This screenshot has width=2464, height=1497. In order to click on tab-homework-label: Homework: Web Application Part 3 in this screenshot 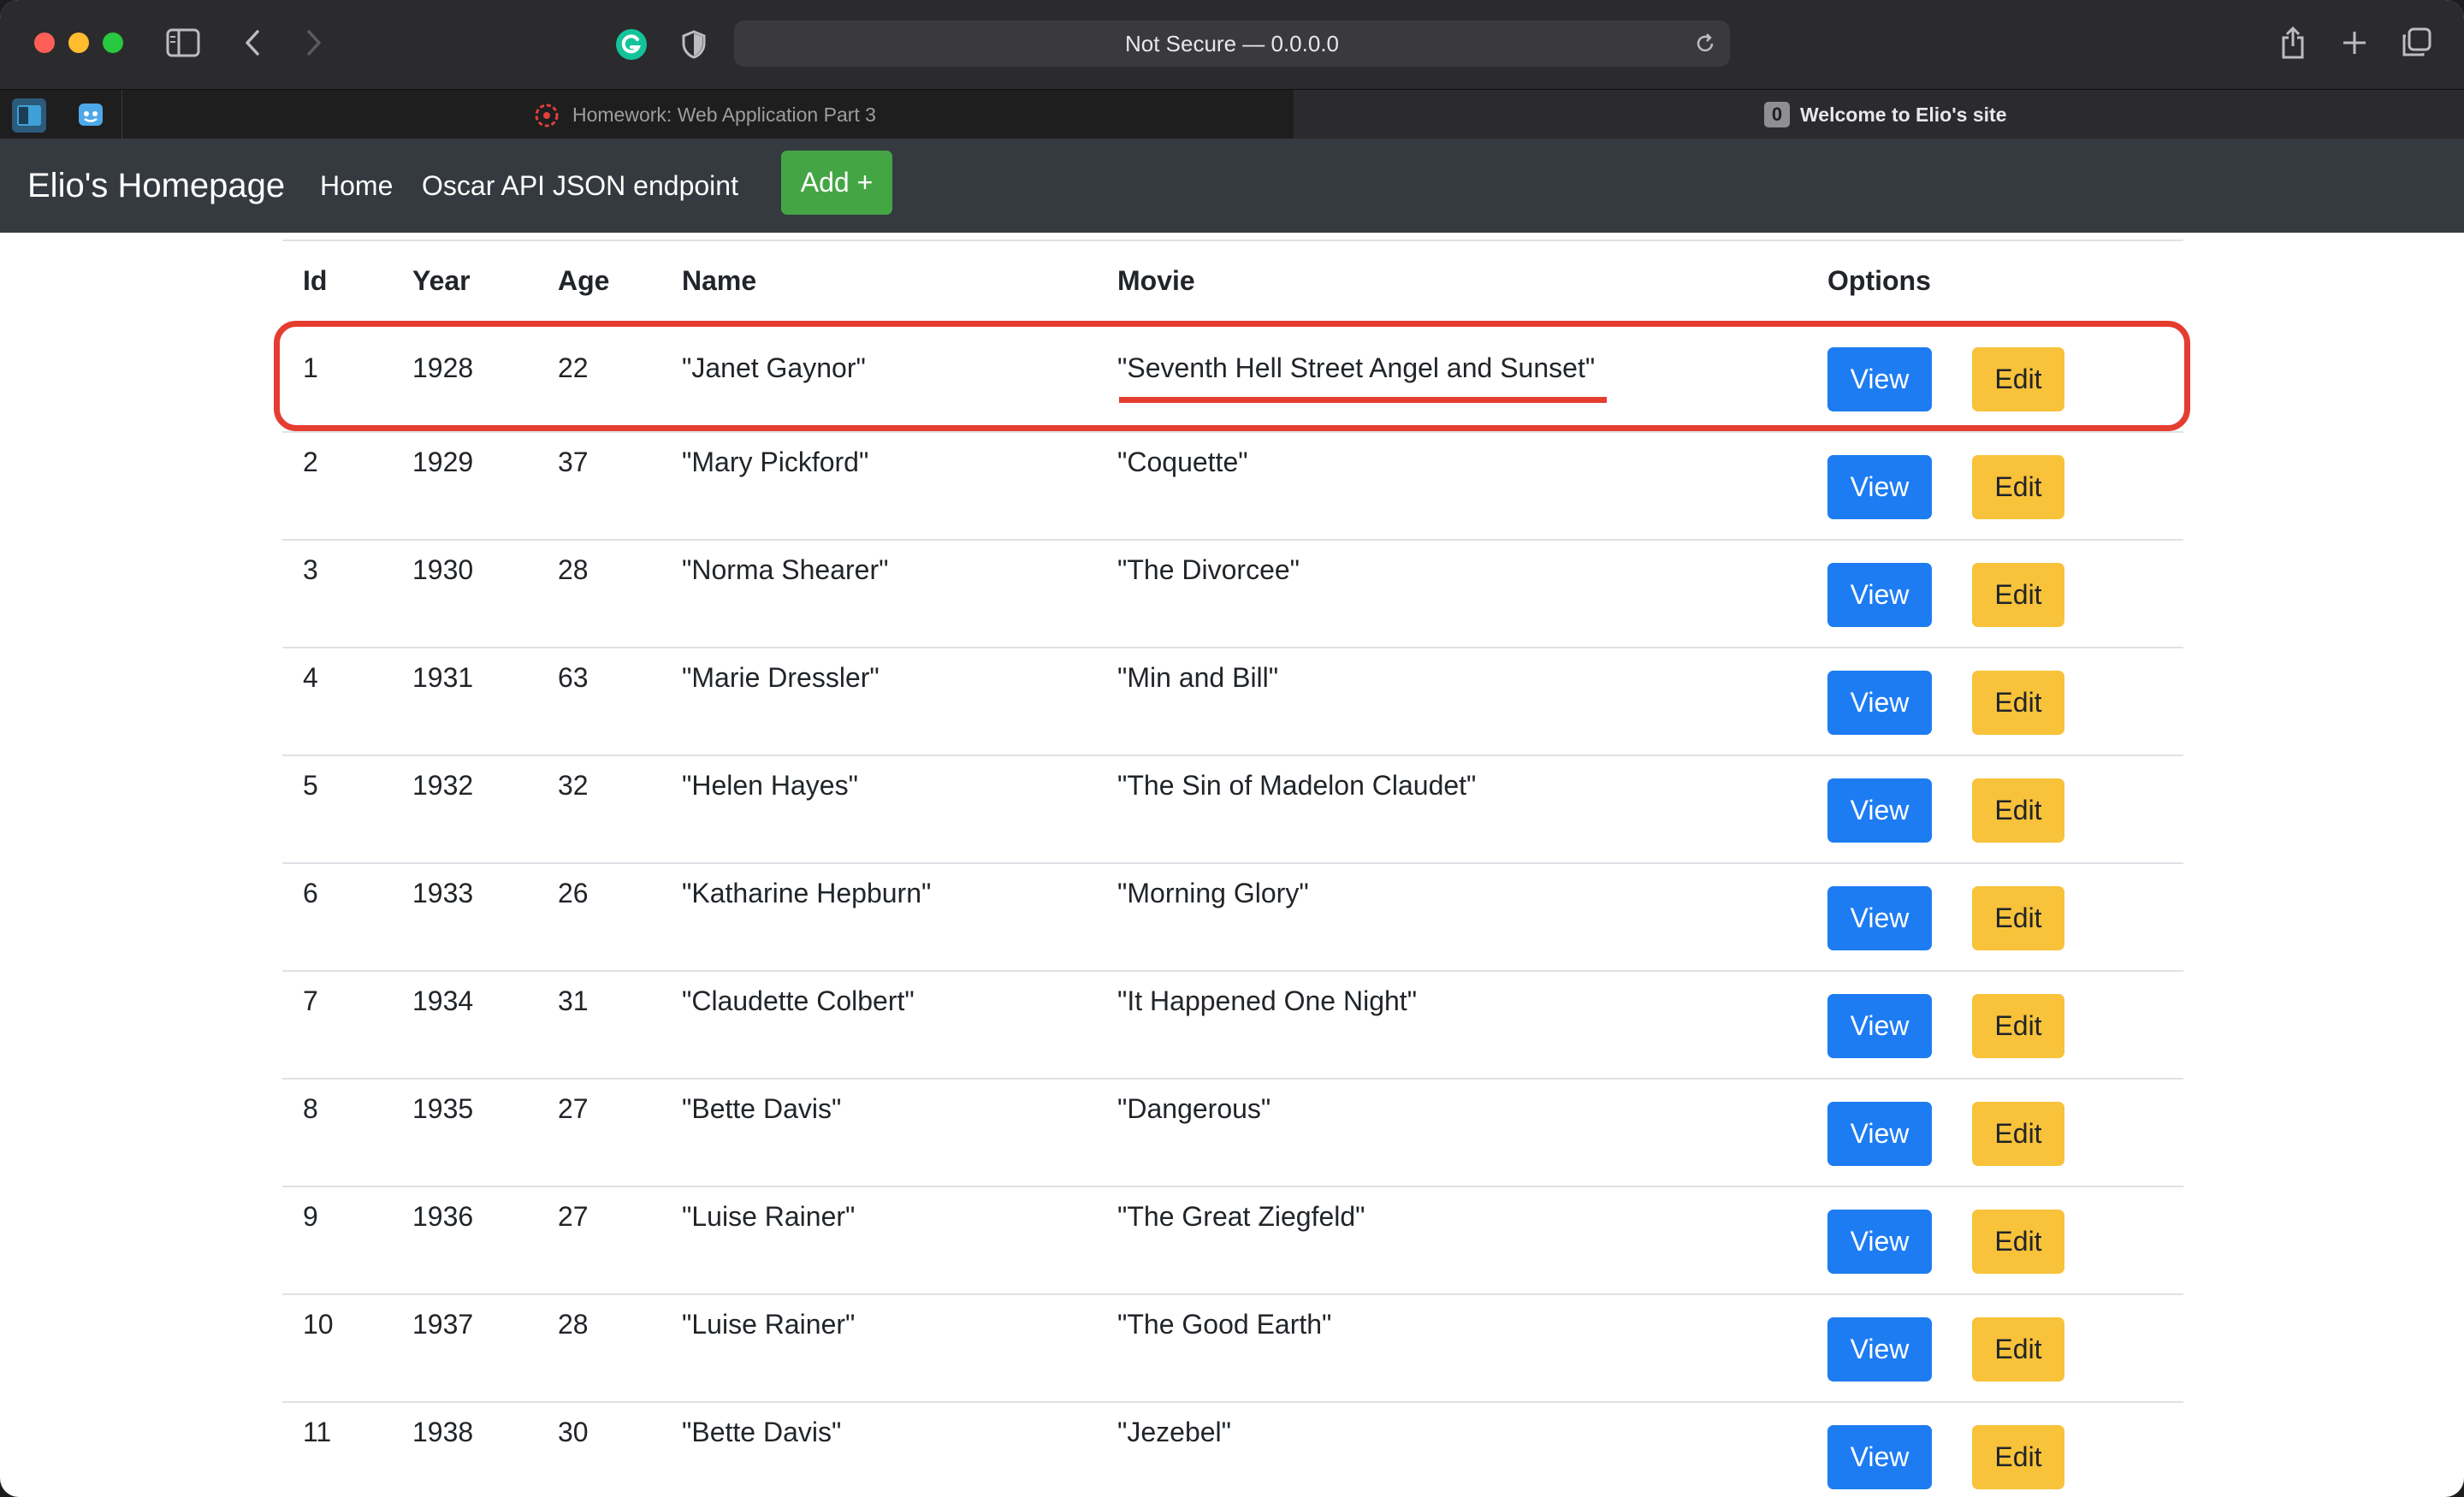, I will do `click(724, 115)`.